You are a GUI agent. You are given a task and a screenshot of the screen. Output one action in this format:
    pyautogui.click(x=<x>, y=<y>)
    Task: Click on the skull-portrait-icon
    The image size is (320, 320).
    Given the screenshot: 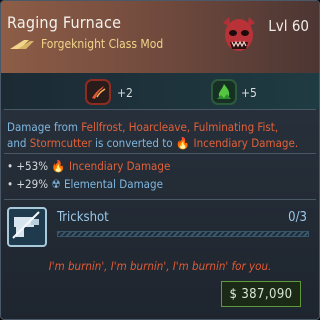 What is the action you would take?
    pyautogui.click(x=239, y=34)
    